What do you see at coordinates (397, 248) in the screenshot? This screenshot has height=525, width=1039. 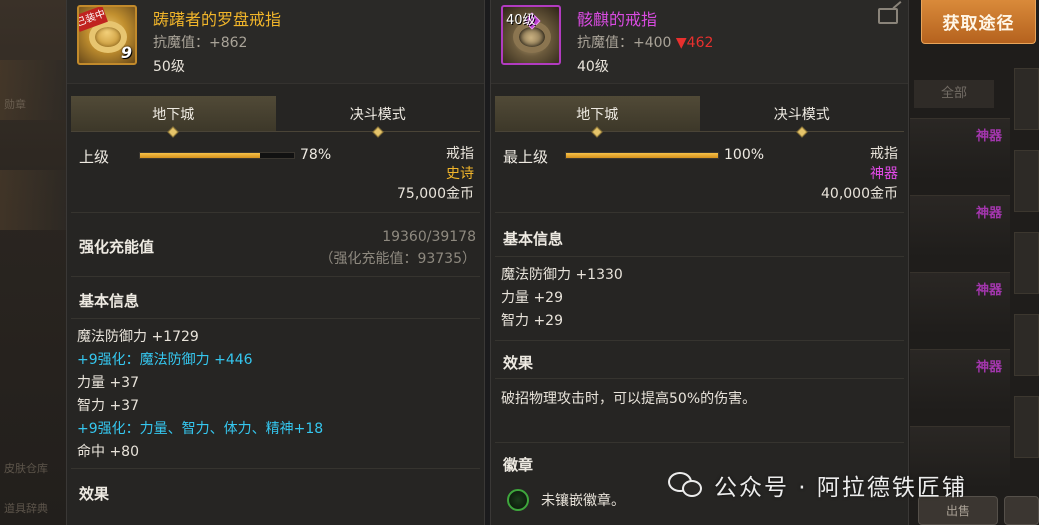 I see `charge-values: 19360/39178 （强化充能值：93735）` at bounding box center [397, 248].